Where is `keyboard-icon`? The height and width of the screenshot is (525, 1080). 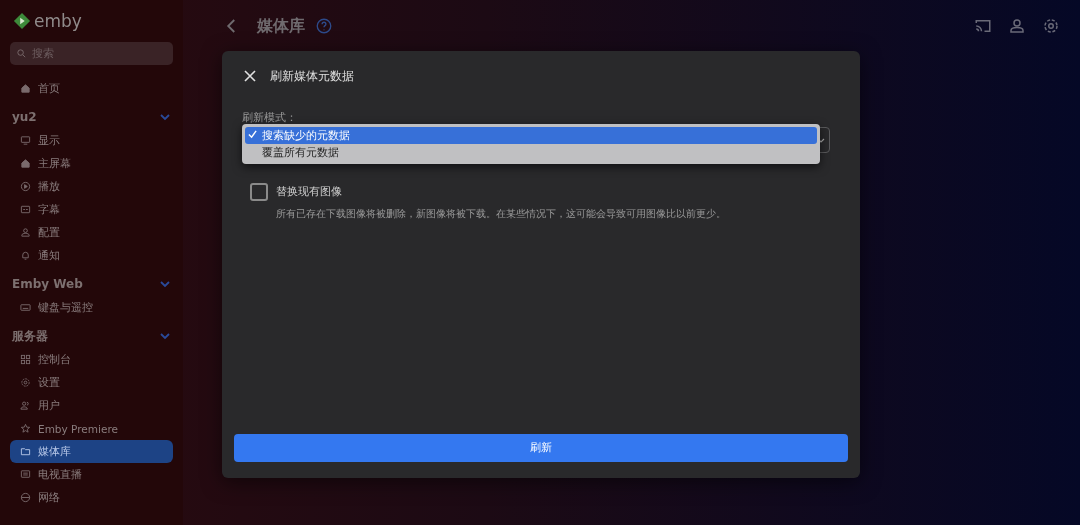
keyboard-icon is located at coordinates (25, 307).